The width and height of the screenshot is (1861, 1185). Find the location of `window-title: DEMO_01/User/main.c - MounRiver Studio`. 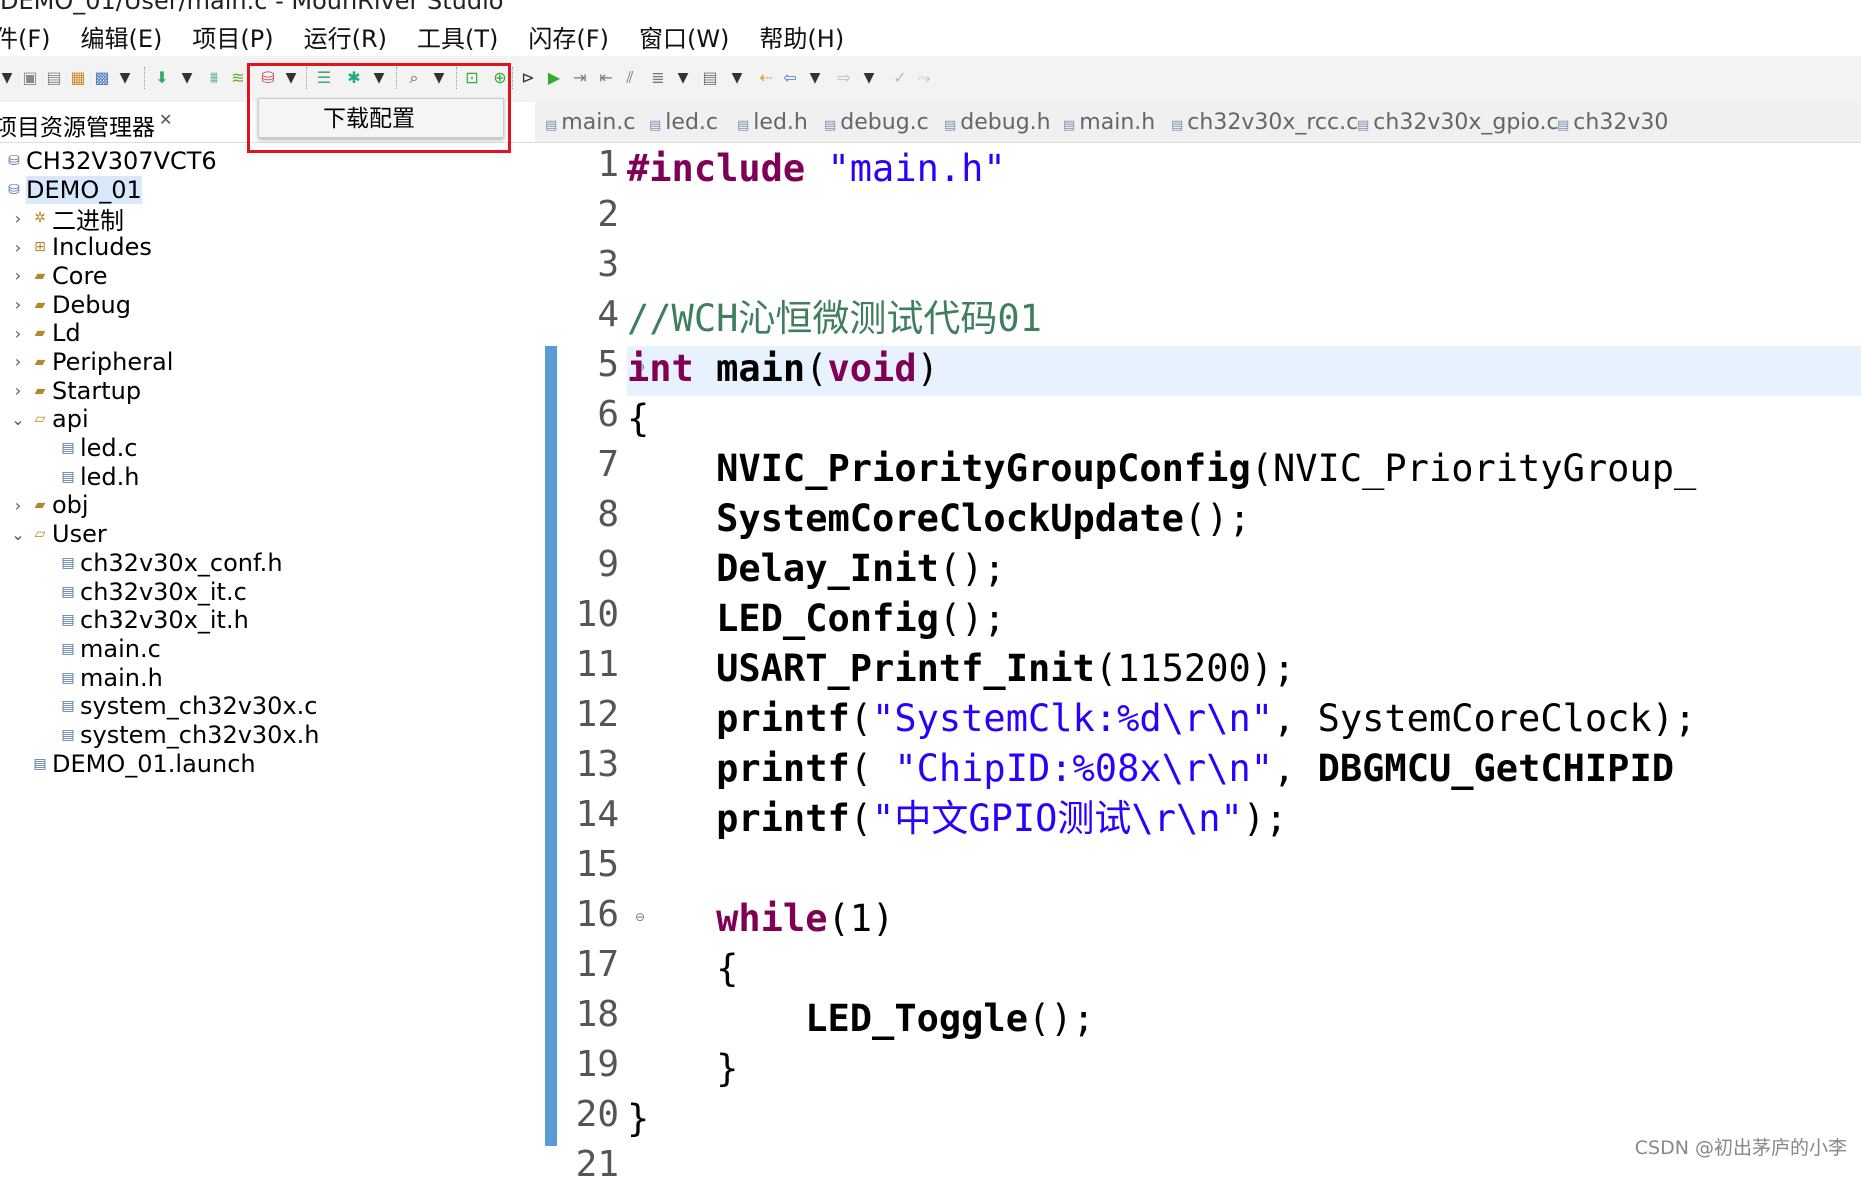

window-title: DEMO_01/User/main.c - MounRiver Studio is located at coordinates (252, 7).